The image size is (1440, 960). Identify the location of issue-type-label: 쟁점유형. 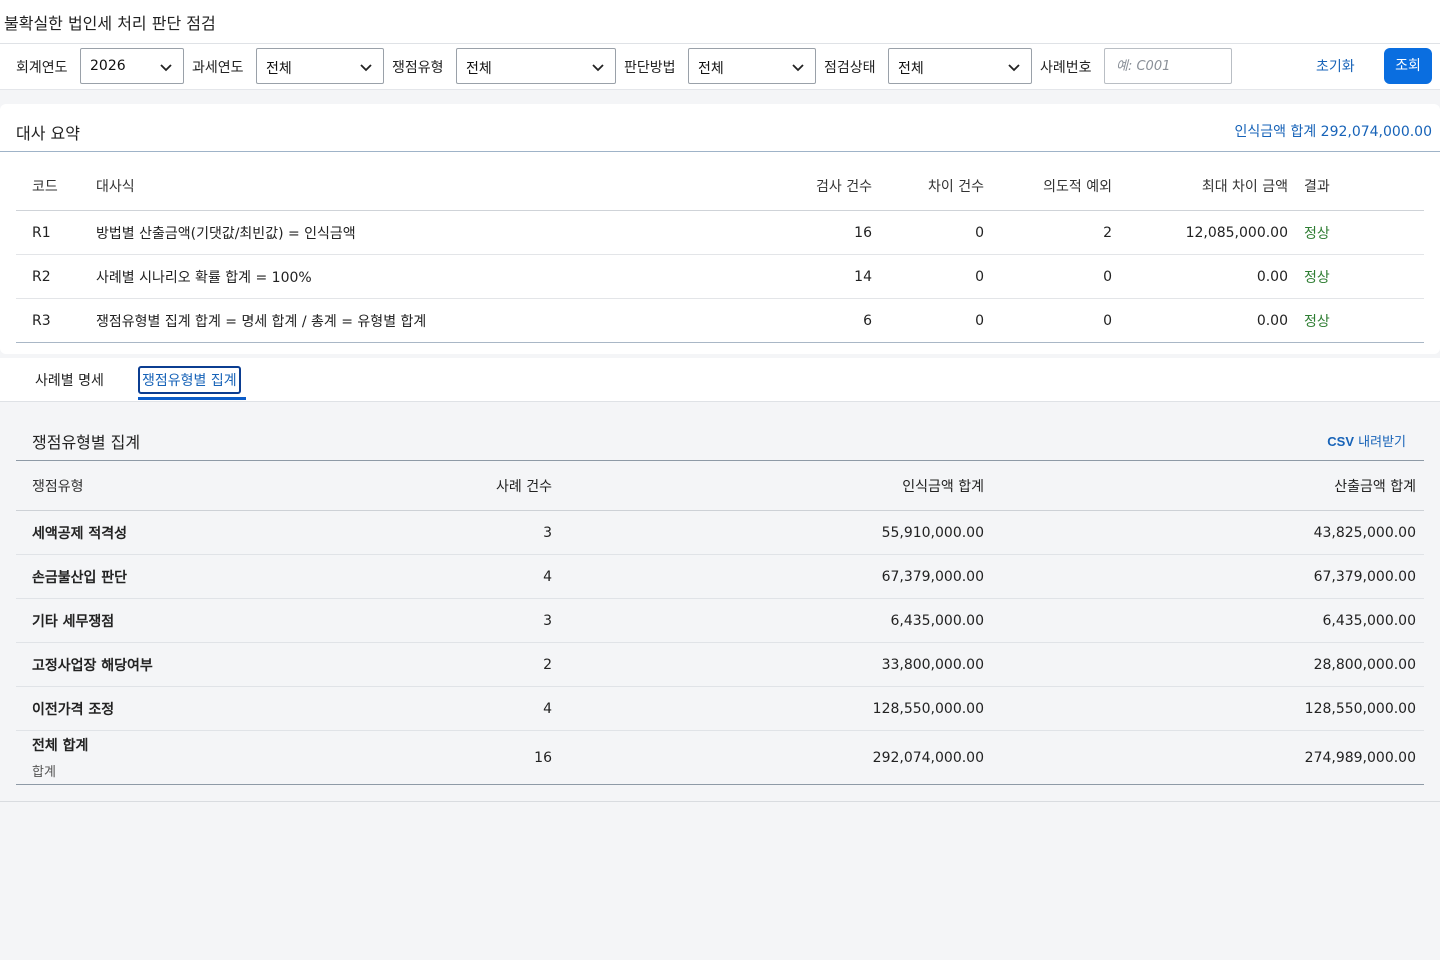
(418, 68).